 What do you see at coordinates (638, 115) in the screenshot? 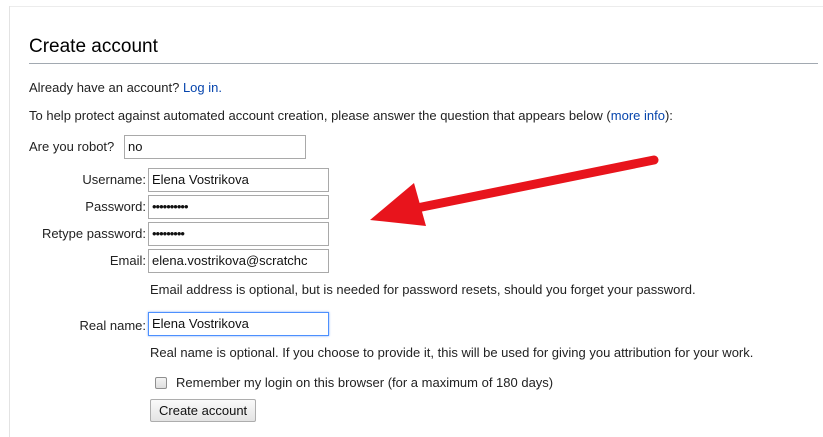
I see `more-info-link: more info` at bounding box center [638, 115].